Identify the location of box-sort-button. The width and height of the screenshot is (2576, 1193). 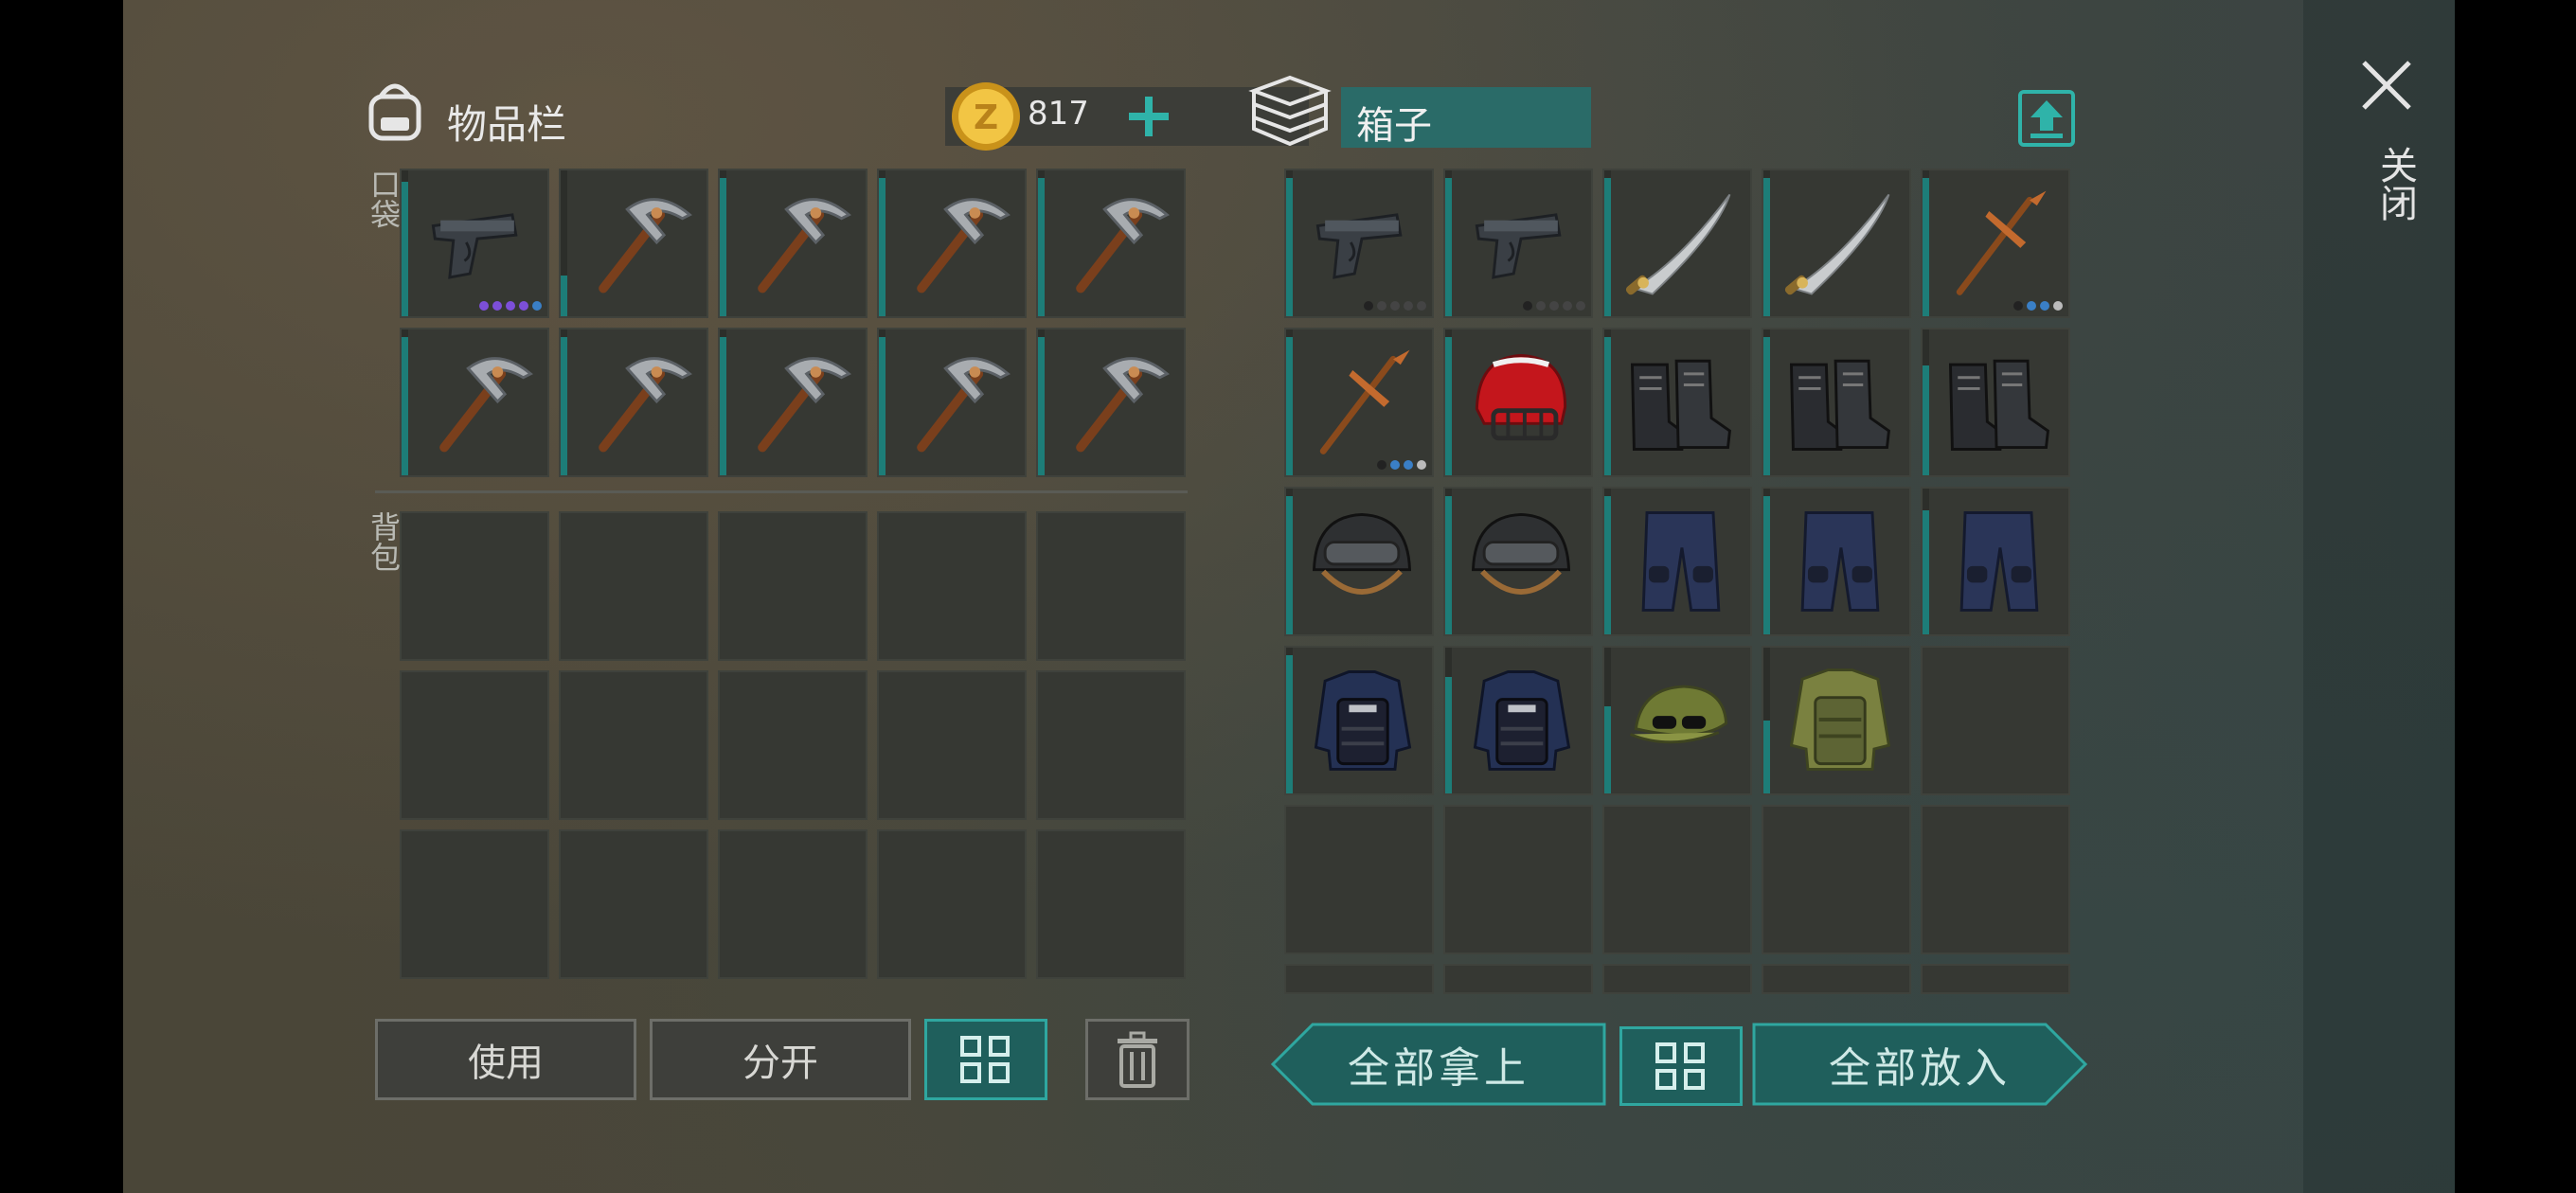
(1681, 1066).